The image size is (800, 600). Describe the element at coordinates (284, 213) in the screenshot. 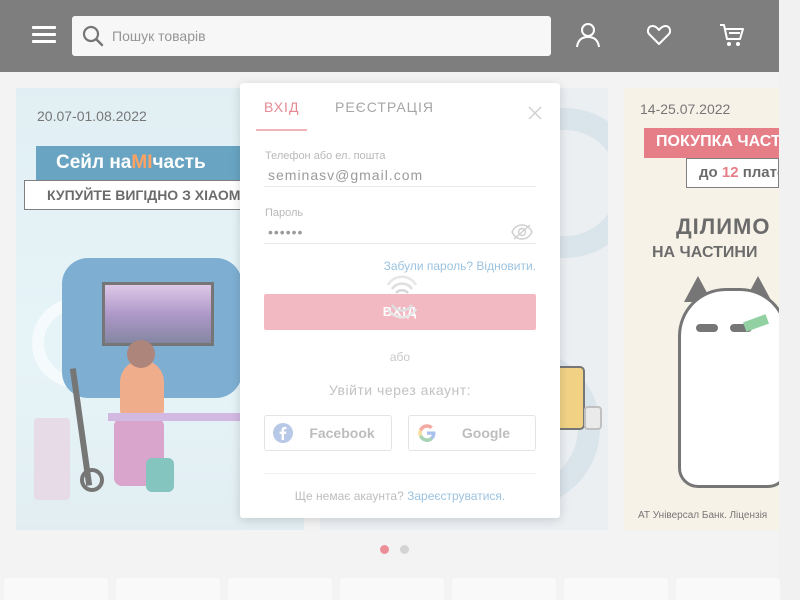

I see `password-field-label: Пароль` at that location.